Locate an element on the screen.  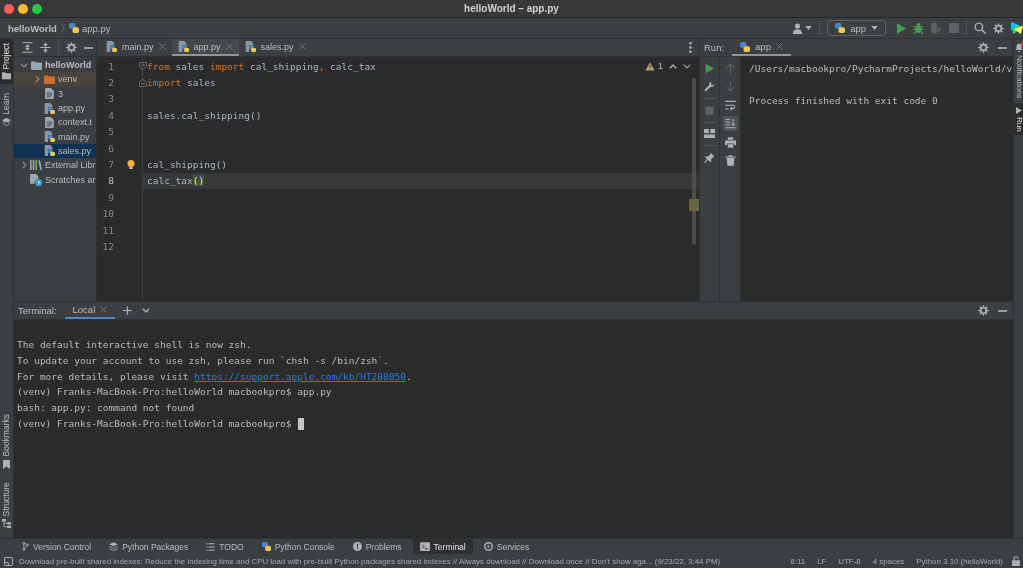
tree-item: External Libr is located at coordinates (55, 165).